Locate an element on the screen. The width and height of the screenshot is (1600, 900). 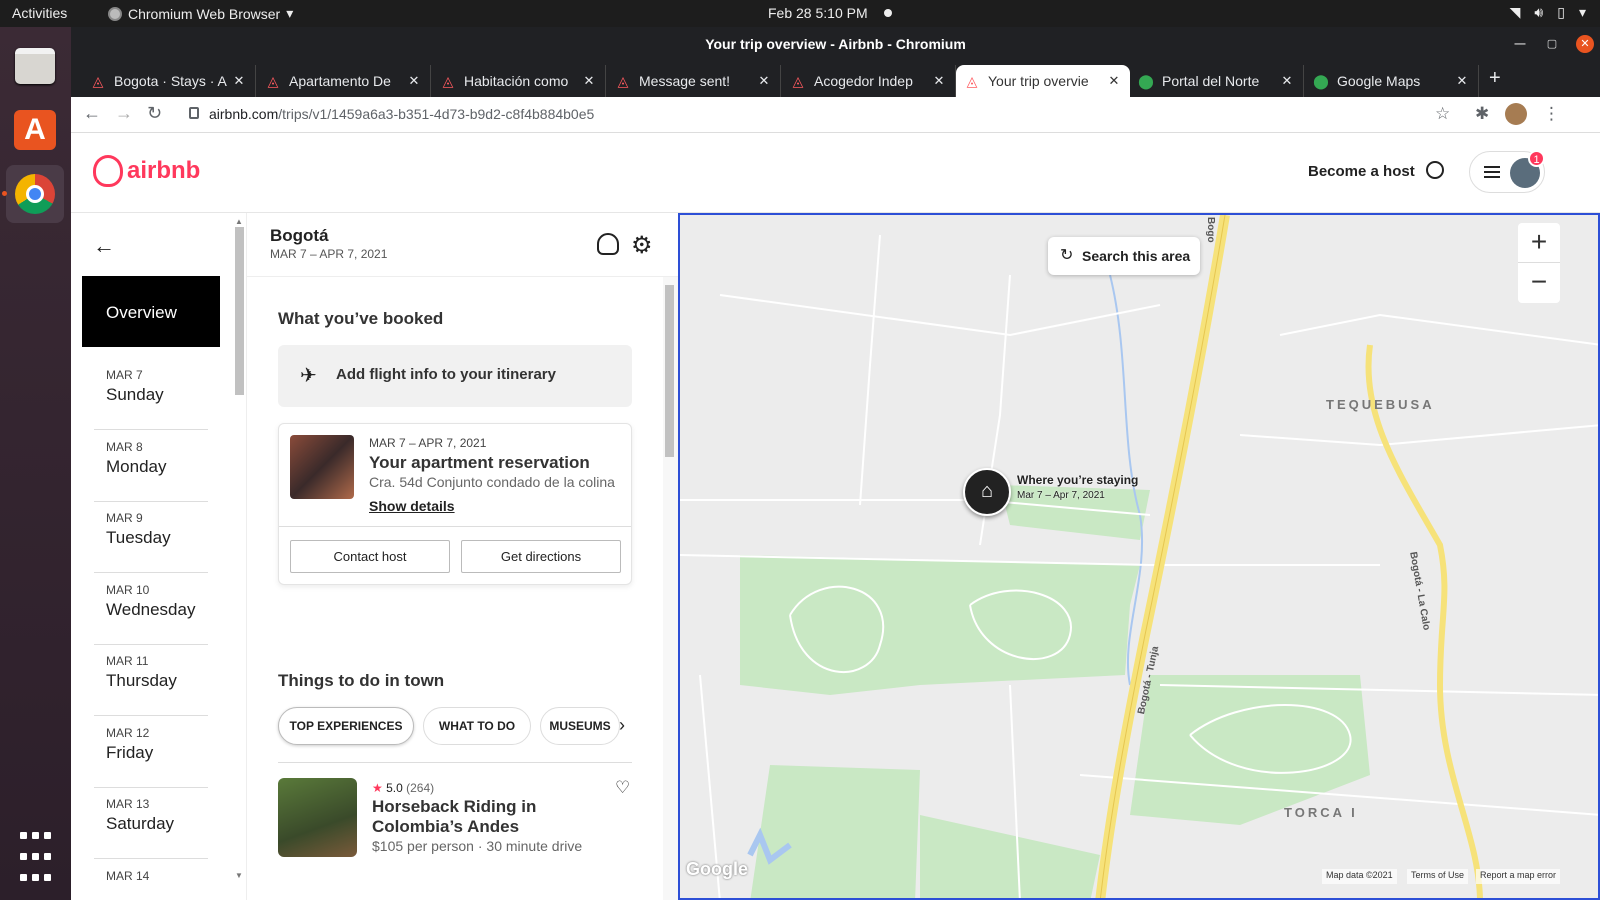
tab-label: Bogota · Stays · A is located at coordinates (170, 81).